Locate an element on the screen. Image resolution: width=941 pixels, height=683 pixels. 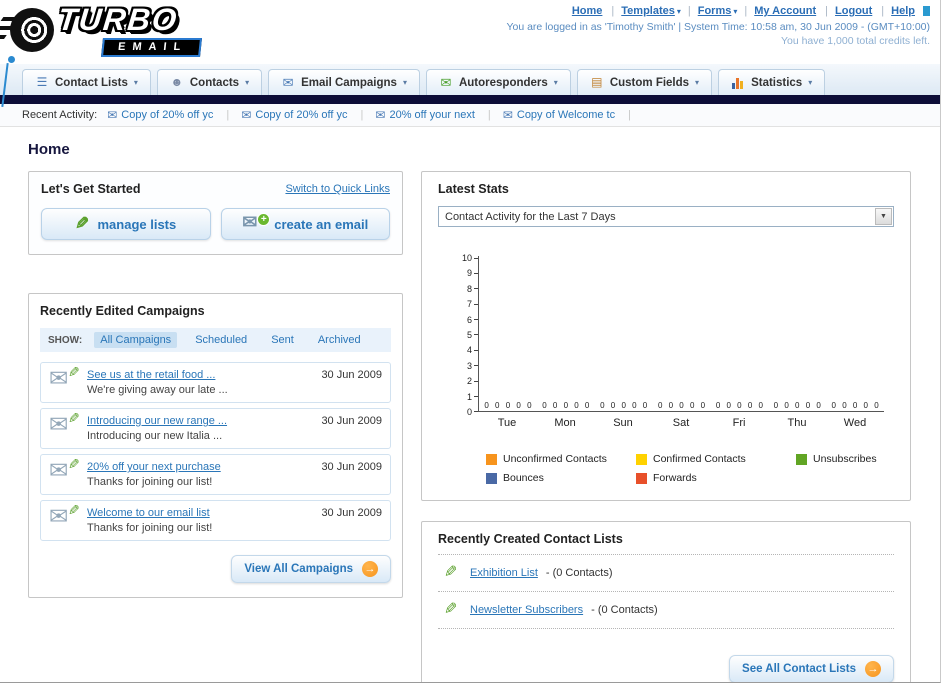
main-nav-tab: Contacts ▾ is located at coordinates (209, 82).